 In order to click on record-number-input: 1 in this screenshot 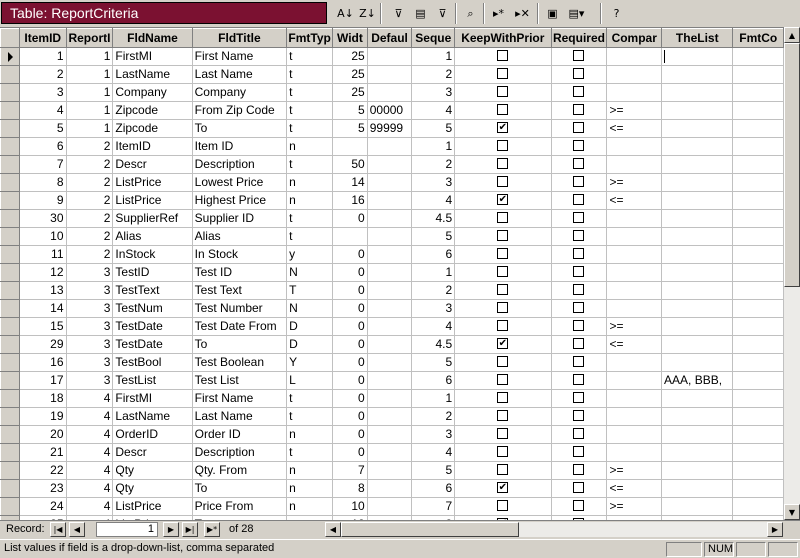, I will do `click(127, 529)`.